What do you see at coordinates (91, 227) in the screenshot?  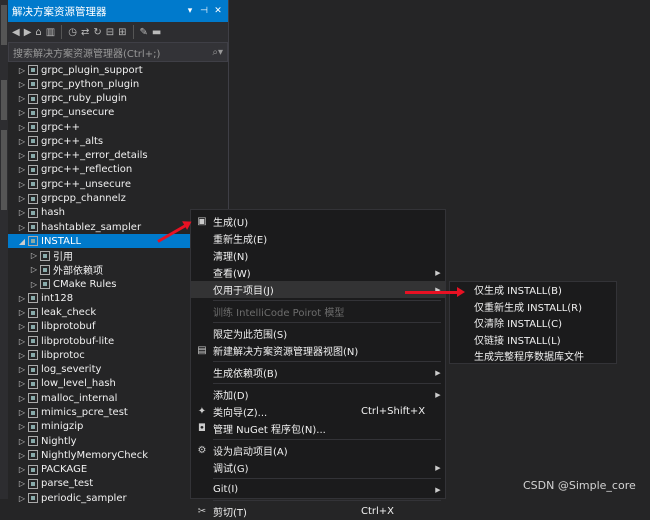 I see `tree-item-label: hashtablez_sampler` at bounding box center [91, 227].